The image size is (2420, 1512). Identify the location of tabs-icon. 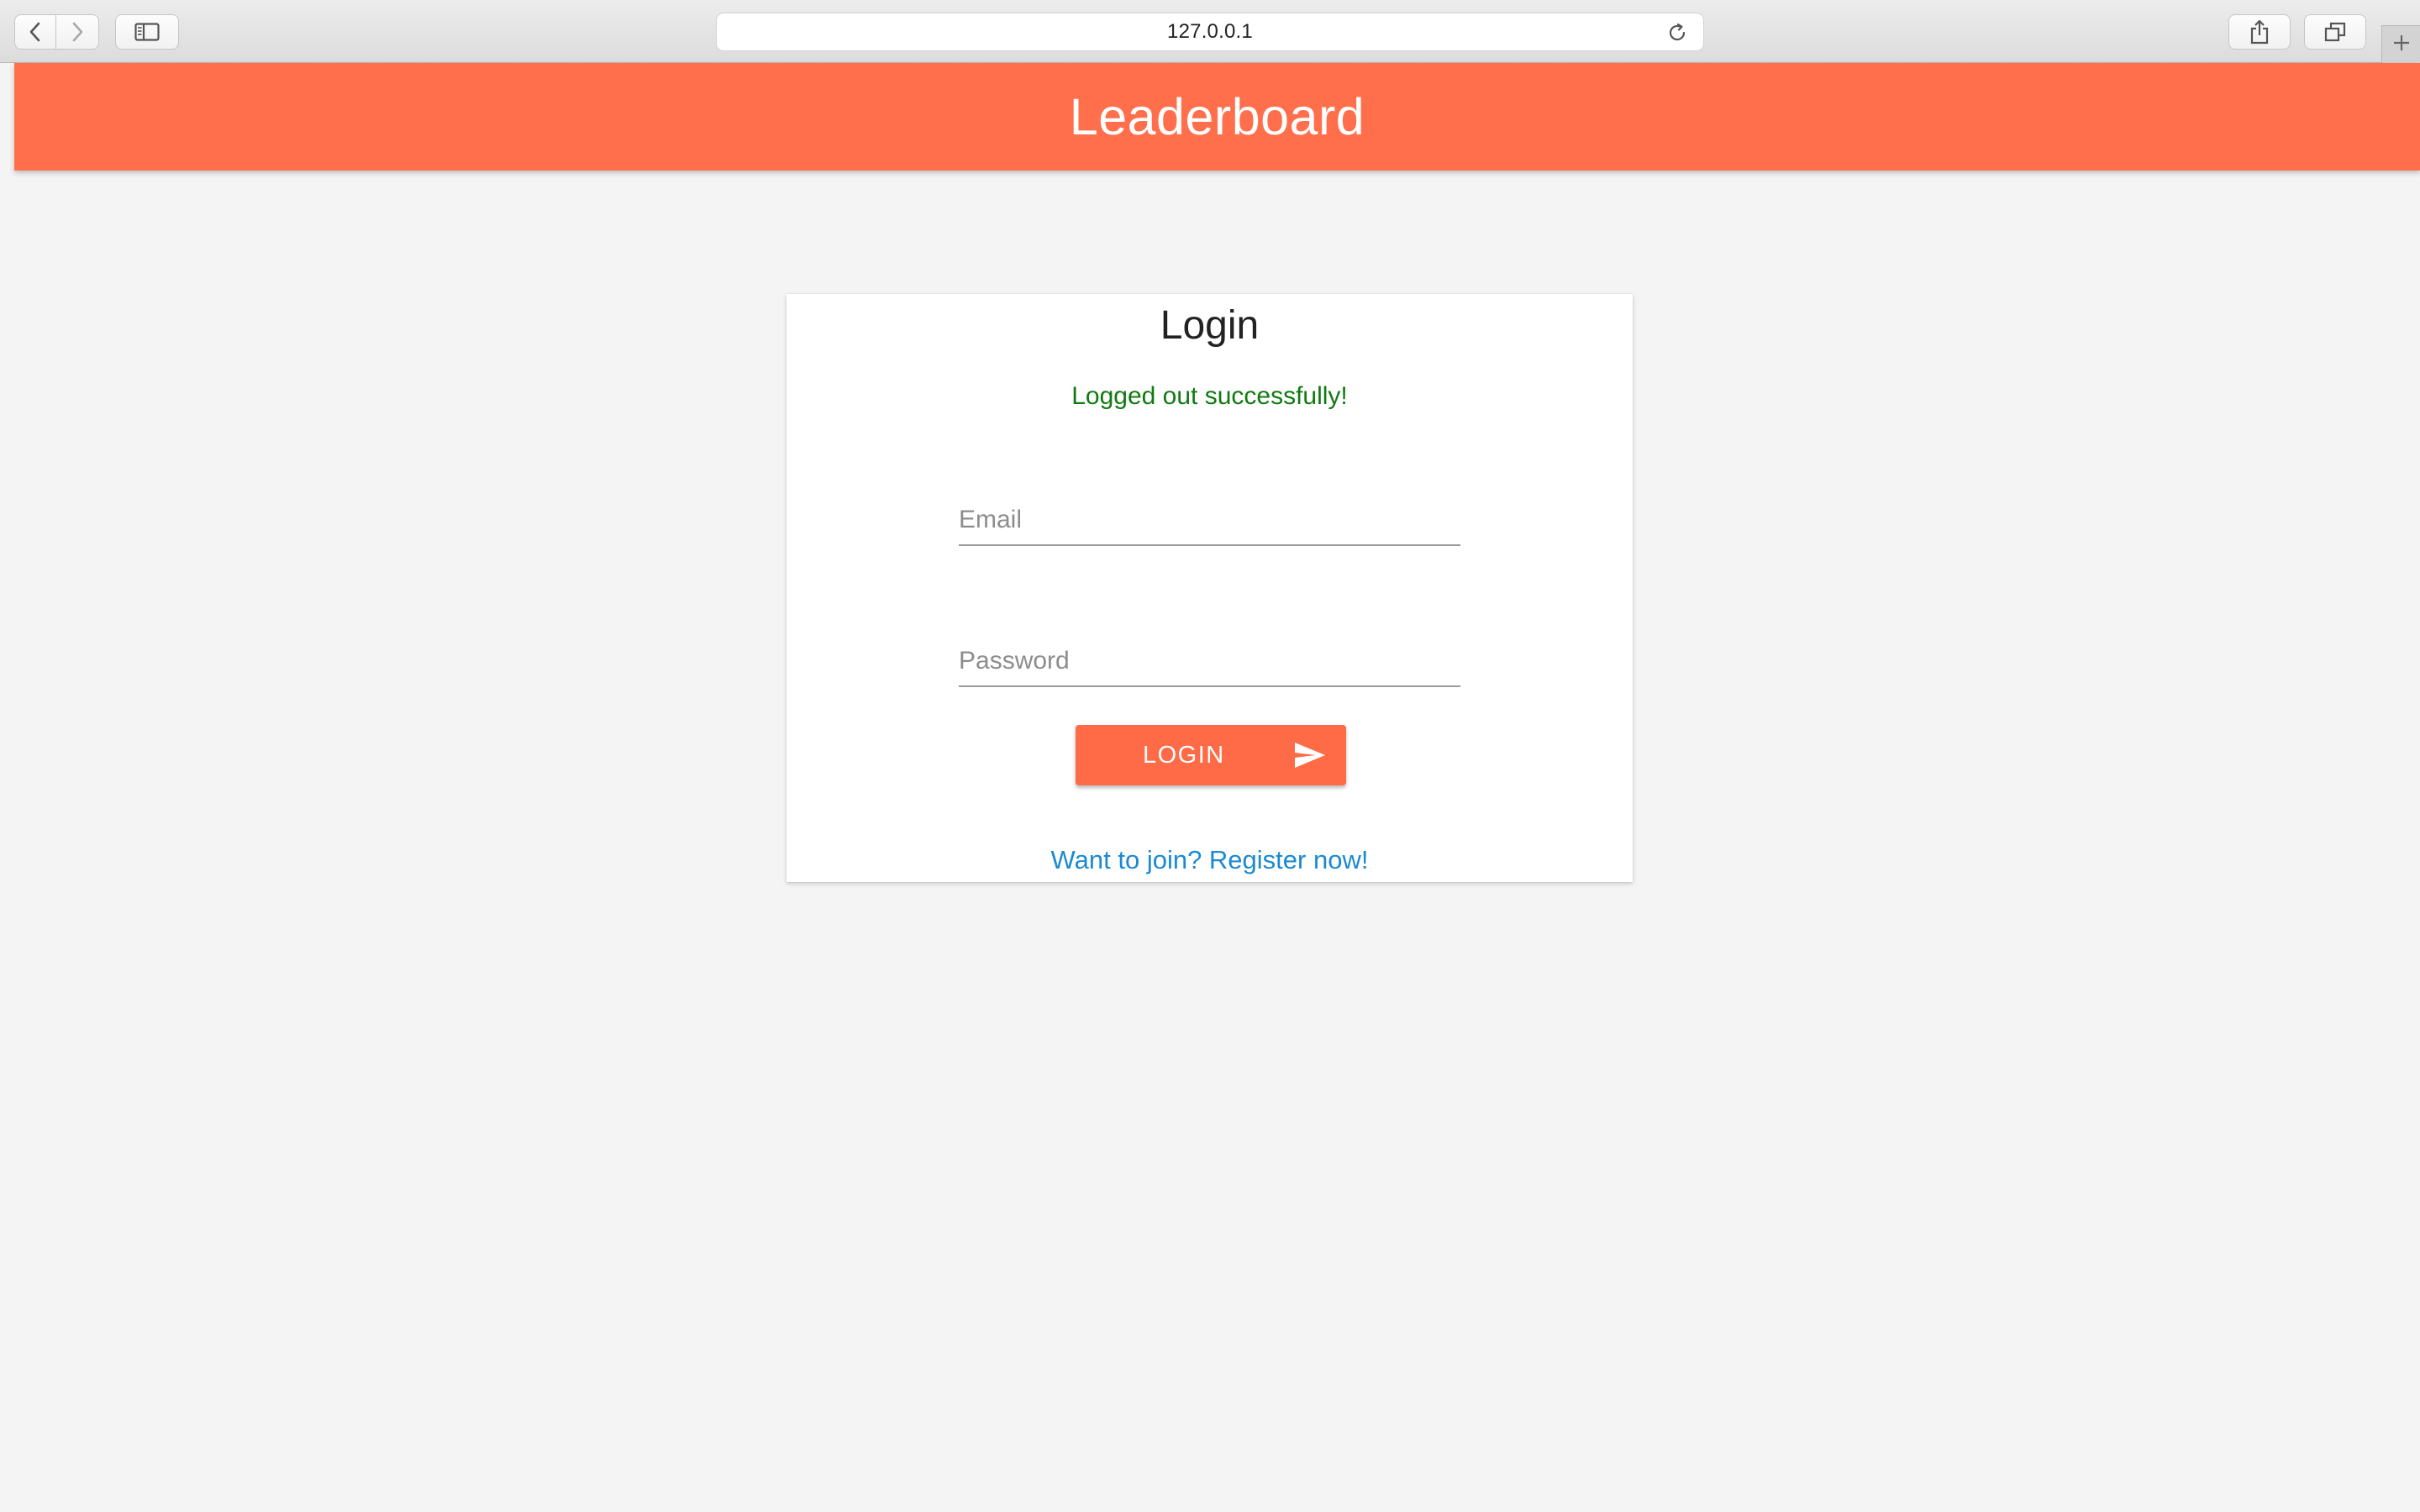
(2335, 32).